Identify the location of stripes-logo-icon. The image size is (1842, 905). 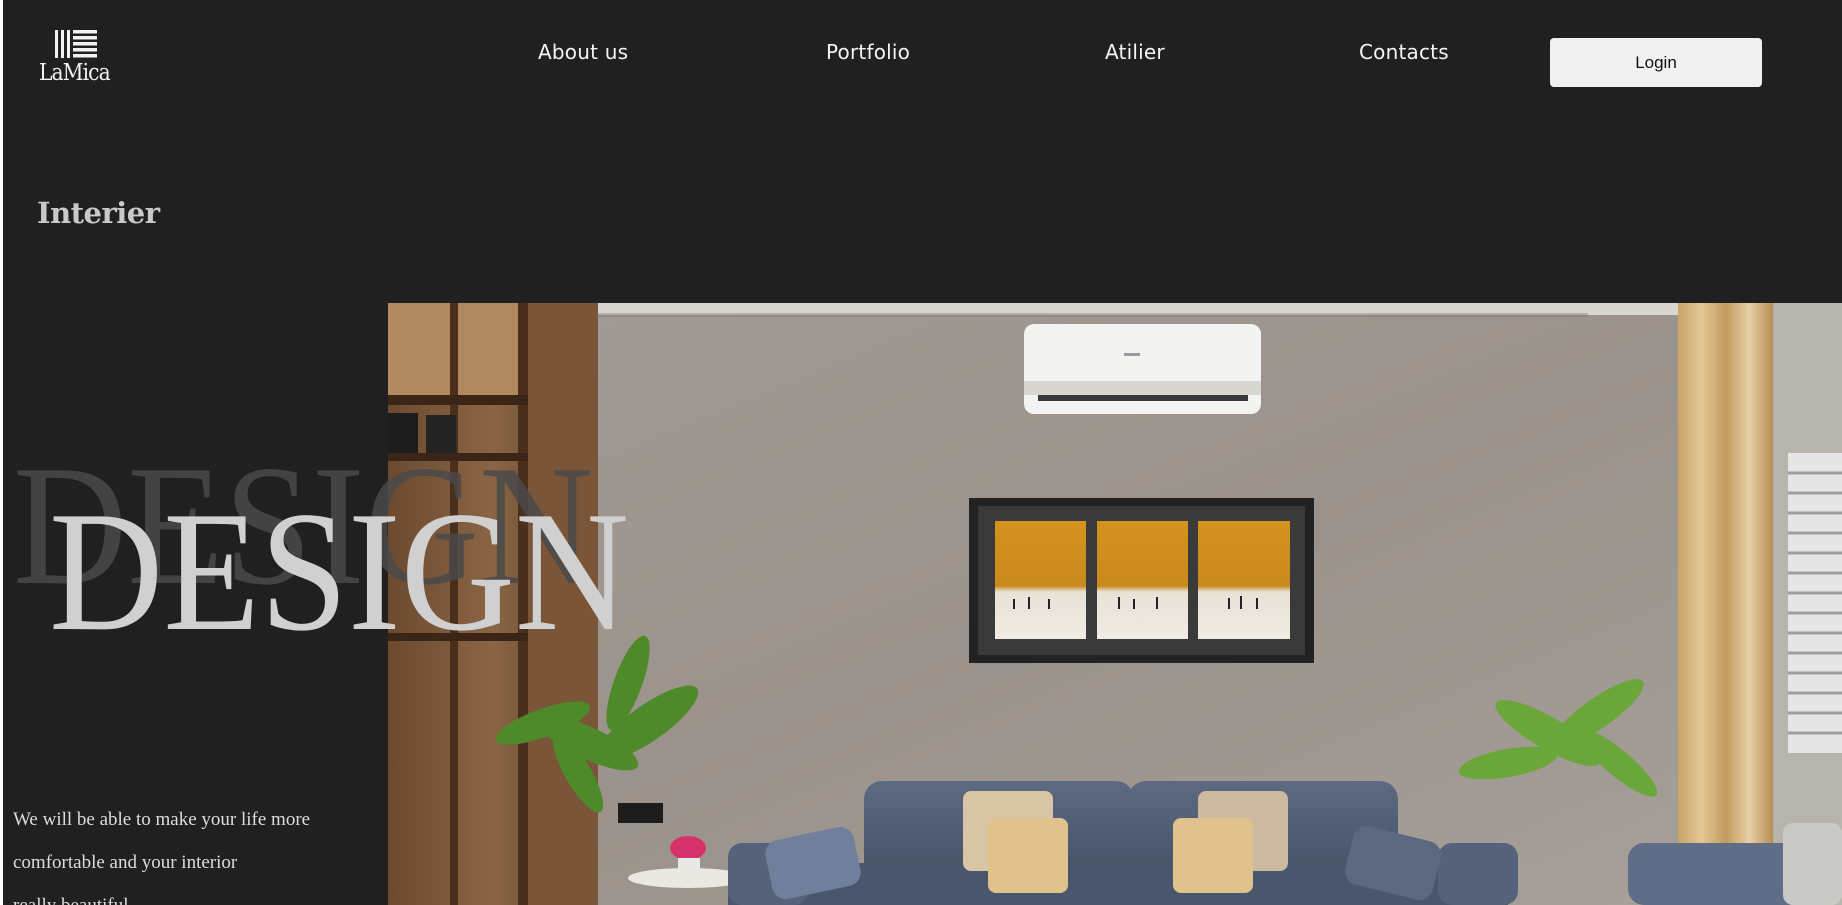
(76, 44).